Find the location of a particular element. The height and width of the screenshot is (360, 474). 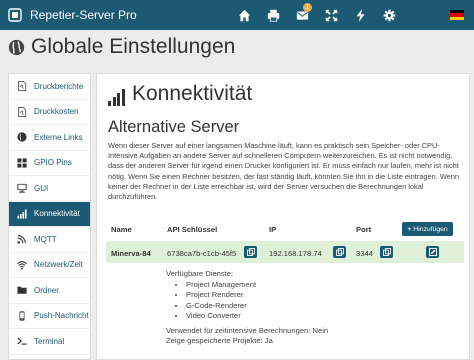

server-name: Minerva-84 is located at coordinates (131, 253).